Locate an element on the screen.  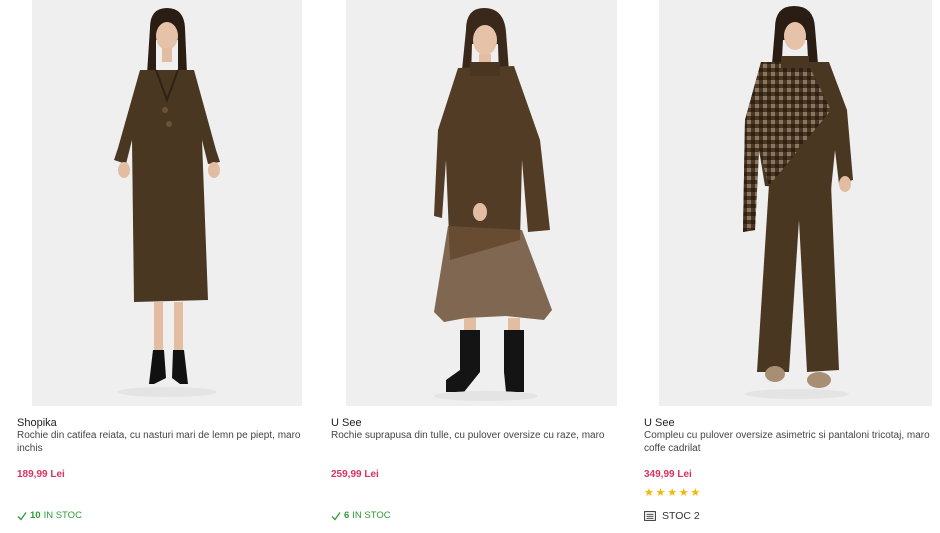
product-brand: Shopika is located at coordinates (37, 423).